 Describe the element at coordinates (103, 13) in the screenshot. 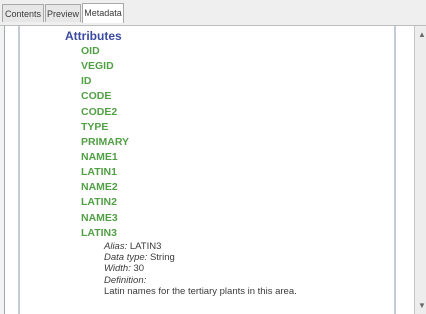

I see `tab-metadata: Metadata` at that location.